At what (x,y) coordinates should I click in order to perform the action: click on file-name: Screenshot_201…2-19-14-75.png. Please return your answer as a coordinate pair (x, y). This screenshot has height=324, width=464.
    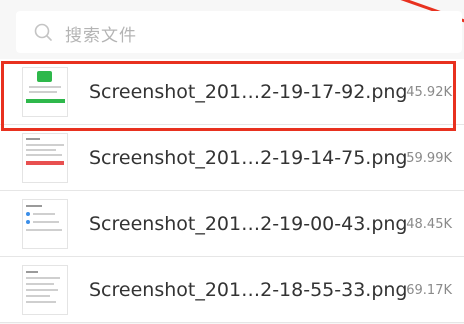
    Looking at the image, I should click on (248, 158).